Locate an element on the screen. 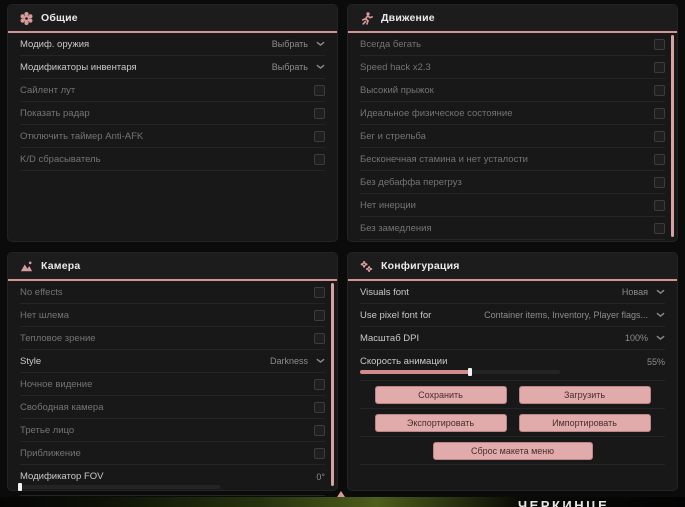 This screenshot has height=507, width=685. dropdown: 100% is located at coordinates (645, 338).